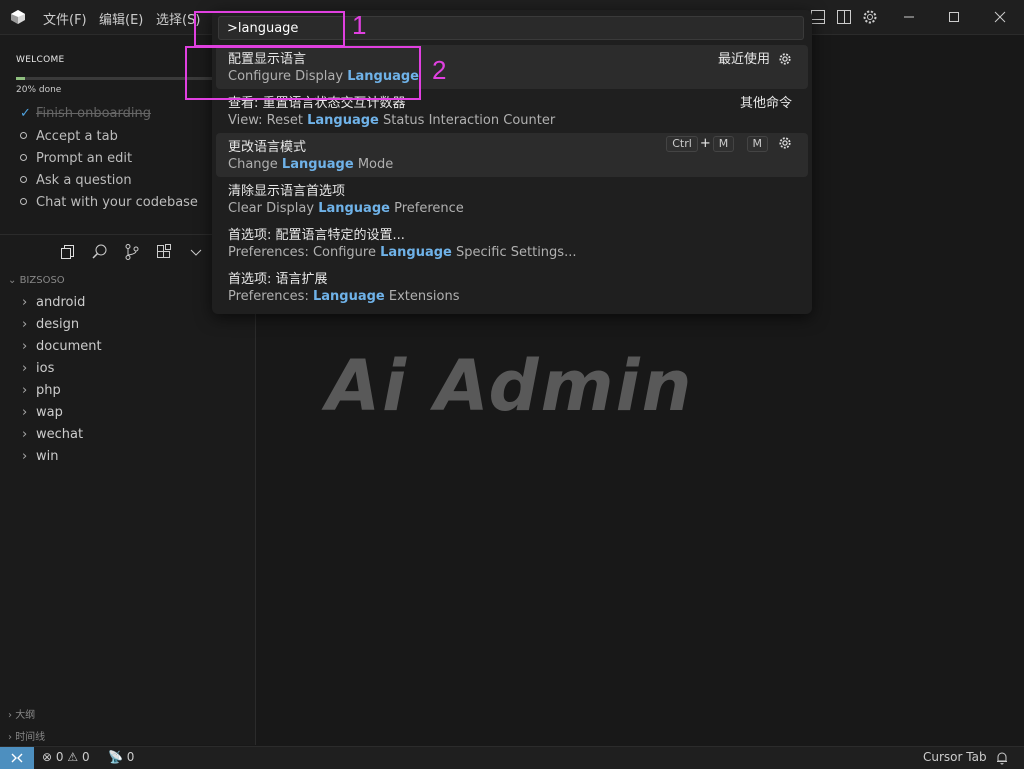 The width and height of the screenshot is (1024, 769). I want to click on key-m-second: M, so click(757, 144).